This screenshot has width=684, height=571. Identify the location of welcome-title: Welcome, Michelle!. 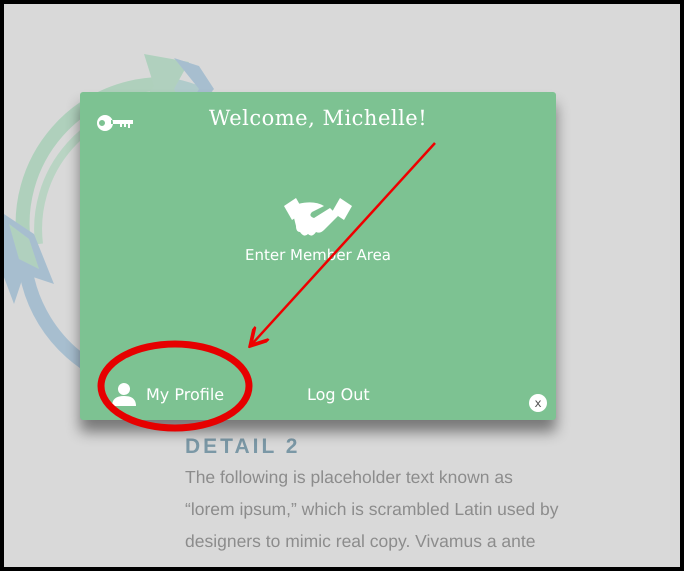
(318, 118).